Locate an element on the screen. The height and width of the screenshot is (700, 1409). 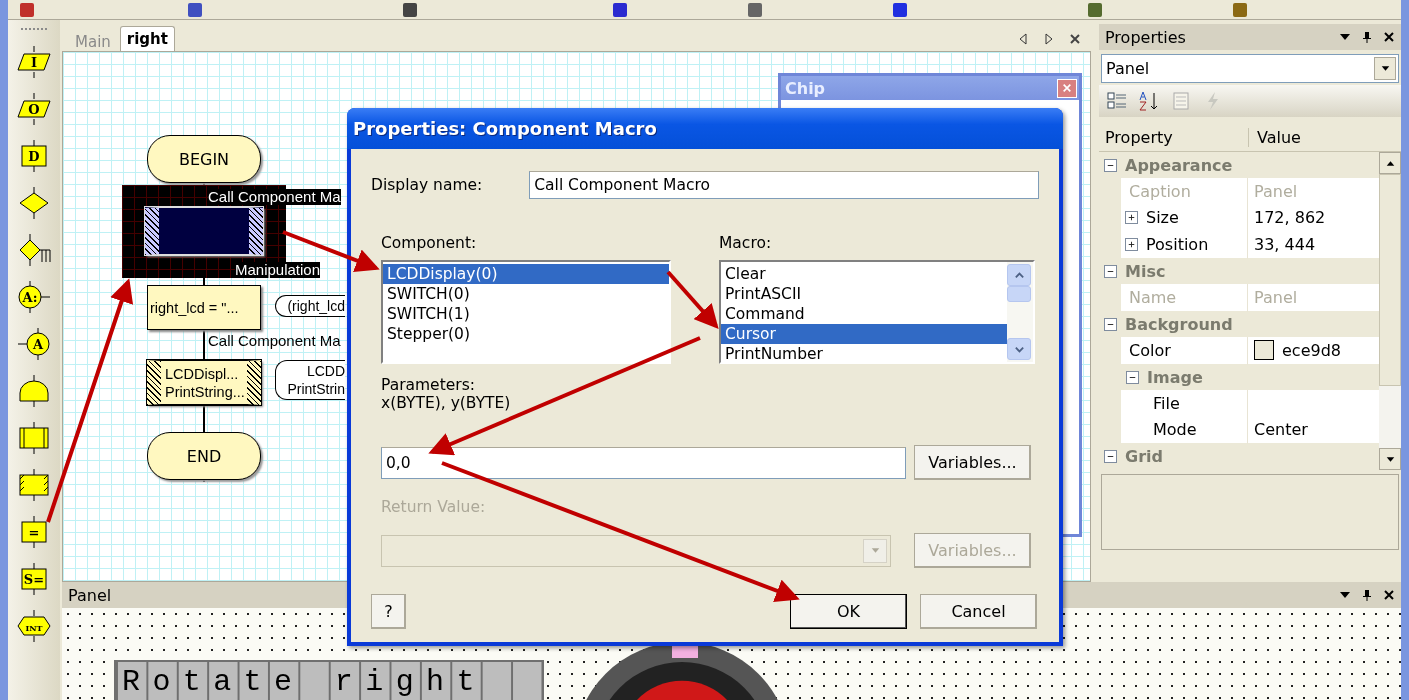
property-name: Position is located at coordinates (1177, 244).